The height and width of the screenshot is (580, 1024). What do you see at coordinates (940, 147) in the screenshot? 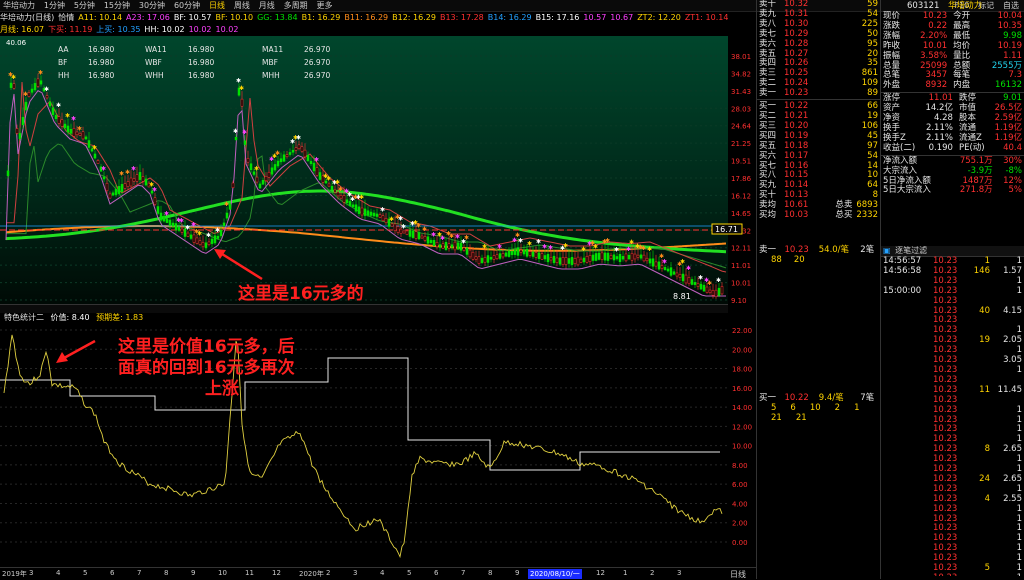
I see `stat-value: 0.190` at bounding box center [940, 147].